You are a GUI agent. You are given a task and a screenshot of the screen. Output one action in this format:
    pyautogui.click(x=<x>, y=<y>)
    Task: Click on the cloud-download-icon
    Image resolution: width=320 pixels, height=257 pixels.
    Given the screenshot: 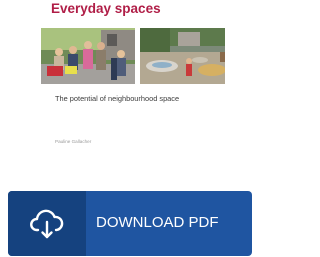 What is the action you would take?
    pyautogui.click(x=47, y=224)
    